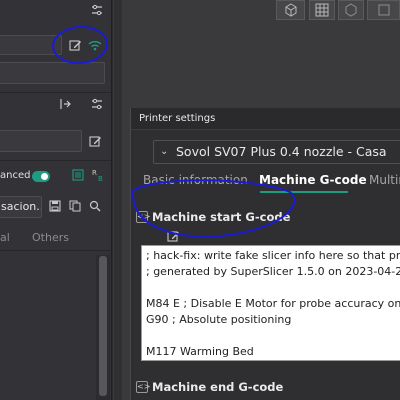  I want to click on viewport-scrollbar, so click(118, 200).